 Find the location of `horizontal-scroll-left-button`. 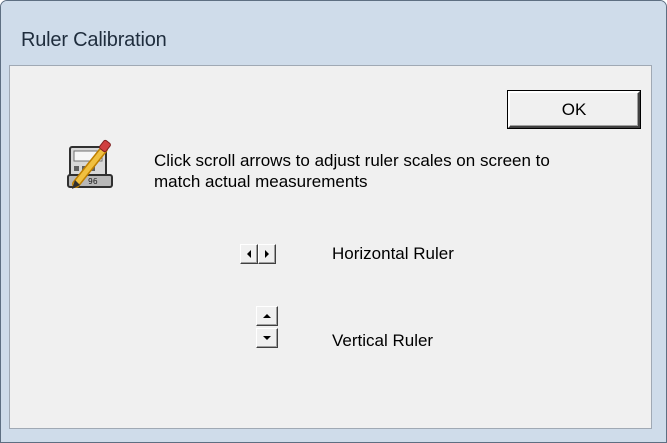

horizontal-scroll-left-button is located at coordinates (249, 254).